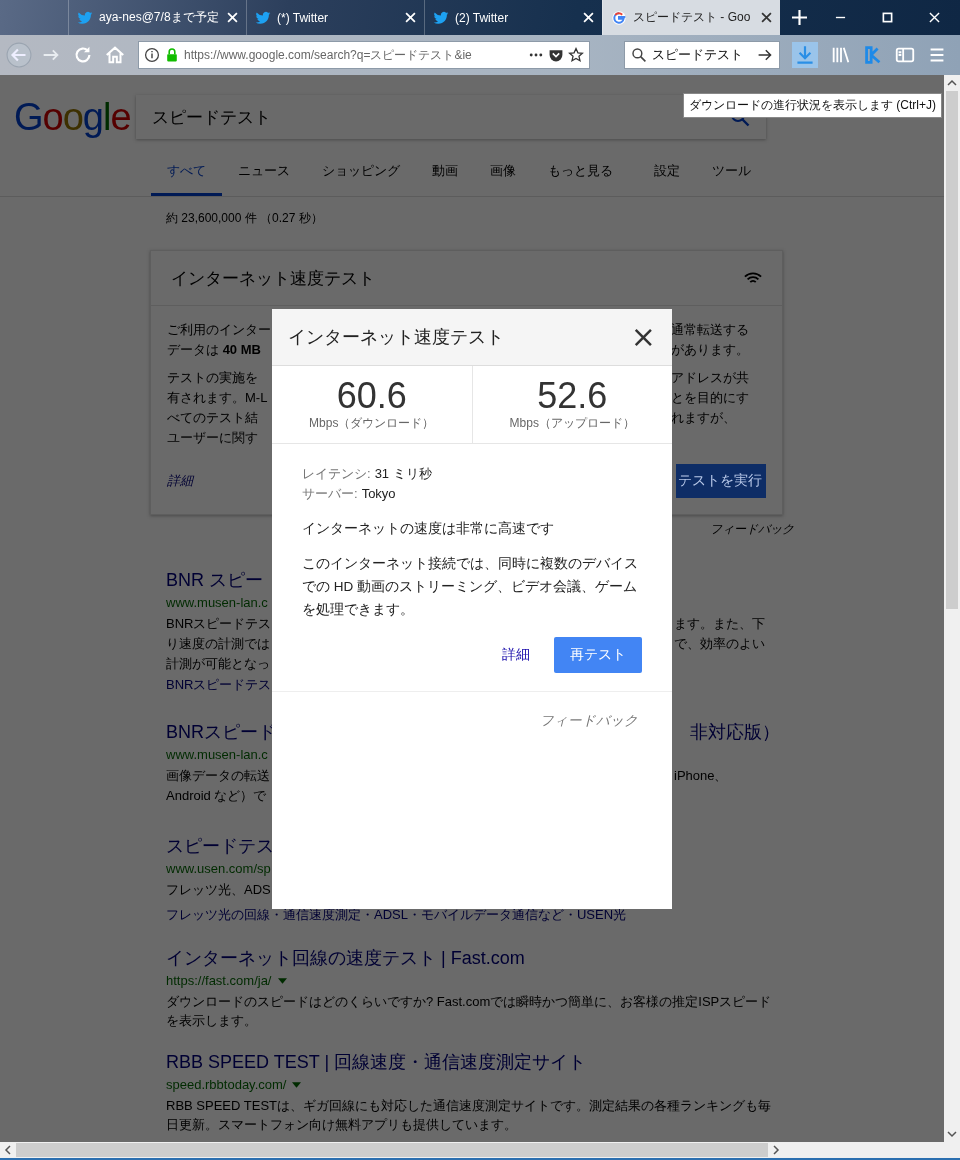 This screenshot has width=960, height=1160. I want to click on result-snippet: 画像データの転送, so click(218, 776).